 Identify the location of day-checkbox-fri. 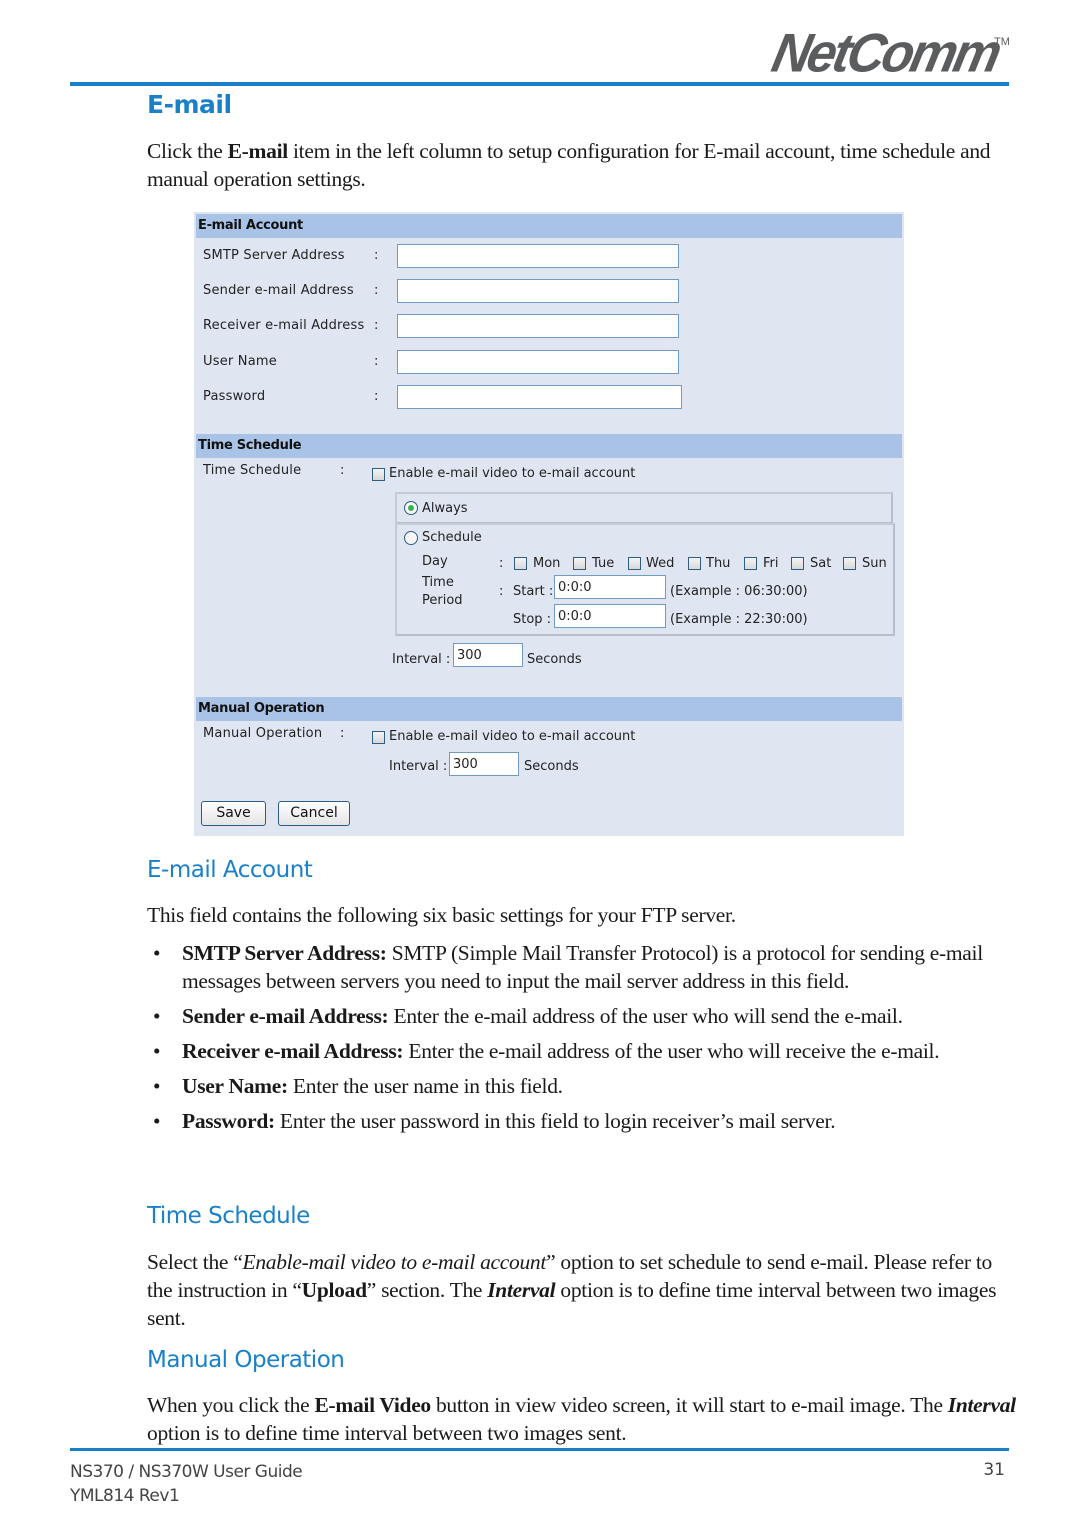
(750, 563).